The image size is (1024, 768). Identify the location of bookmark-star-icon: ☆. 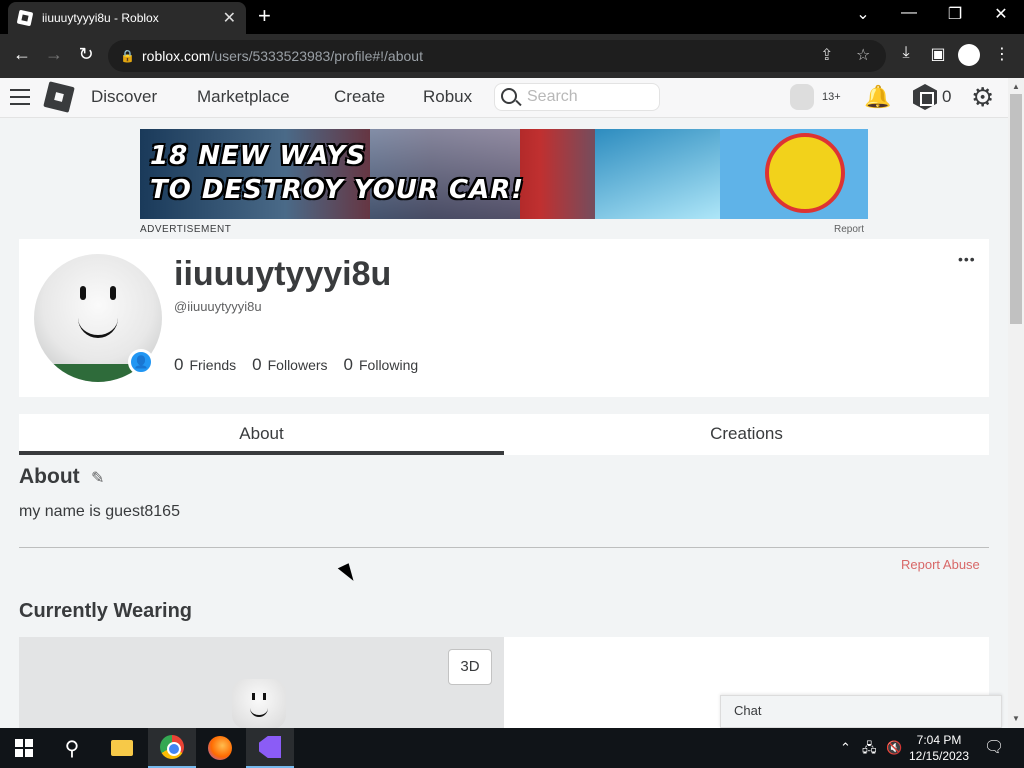
(863, 56).